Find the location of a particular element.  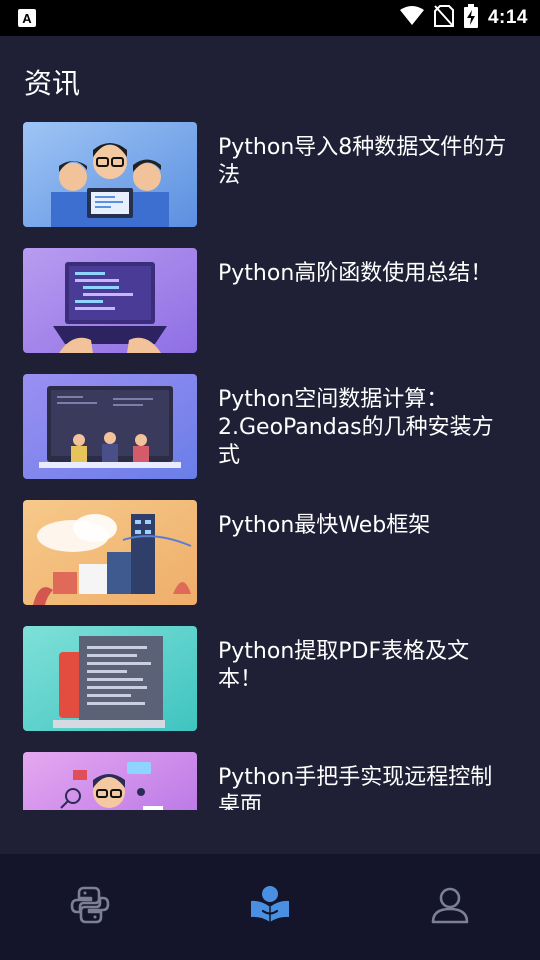

nav-profile-tab is located at coordinates (450, 907).